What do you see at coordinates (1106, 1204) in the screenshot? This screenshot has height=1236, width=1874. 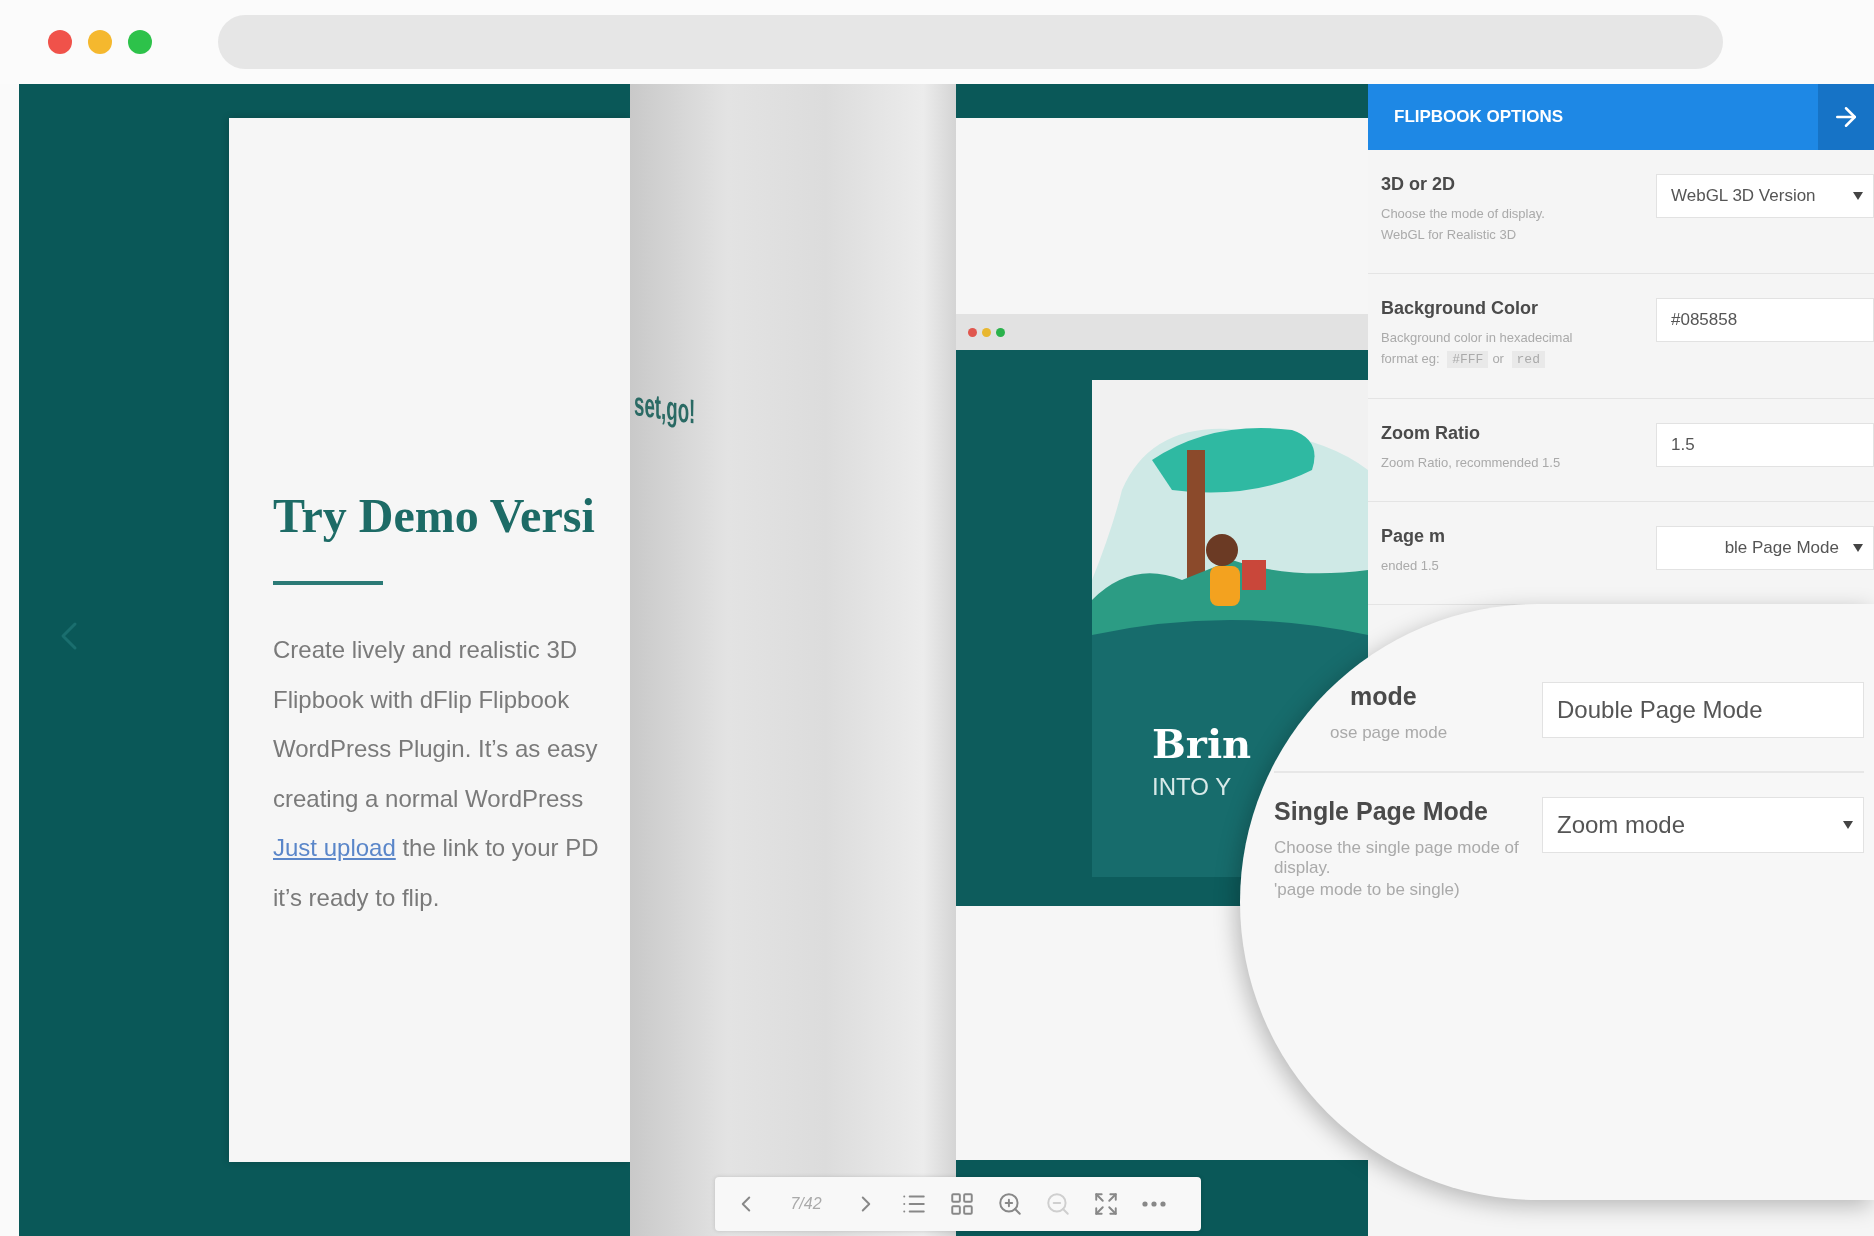 I see `expand-arrows-icon` at bounding box center [1106, 1204].